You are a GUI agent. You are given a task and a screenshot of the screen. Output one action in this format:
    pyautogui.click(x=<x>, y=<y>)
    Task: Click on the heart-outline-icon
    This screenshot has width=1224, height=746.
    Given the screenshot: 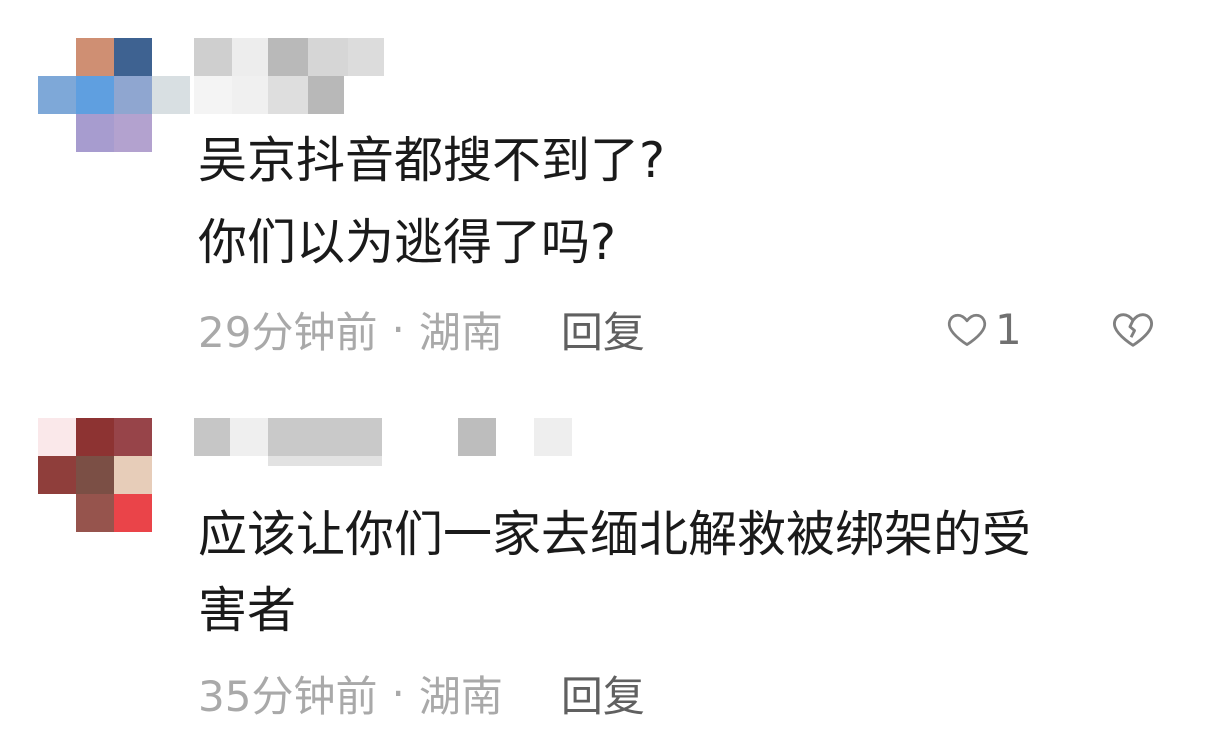 What is the action you would take?
    pyautogui.click(x=967, y=329)
    